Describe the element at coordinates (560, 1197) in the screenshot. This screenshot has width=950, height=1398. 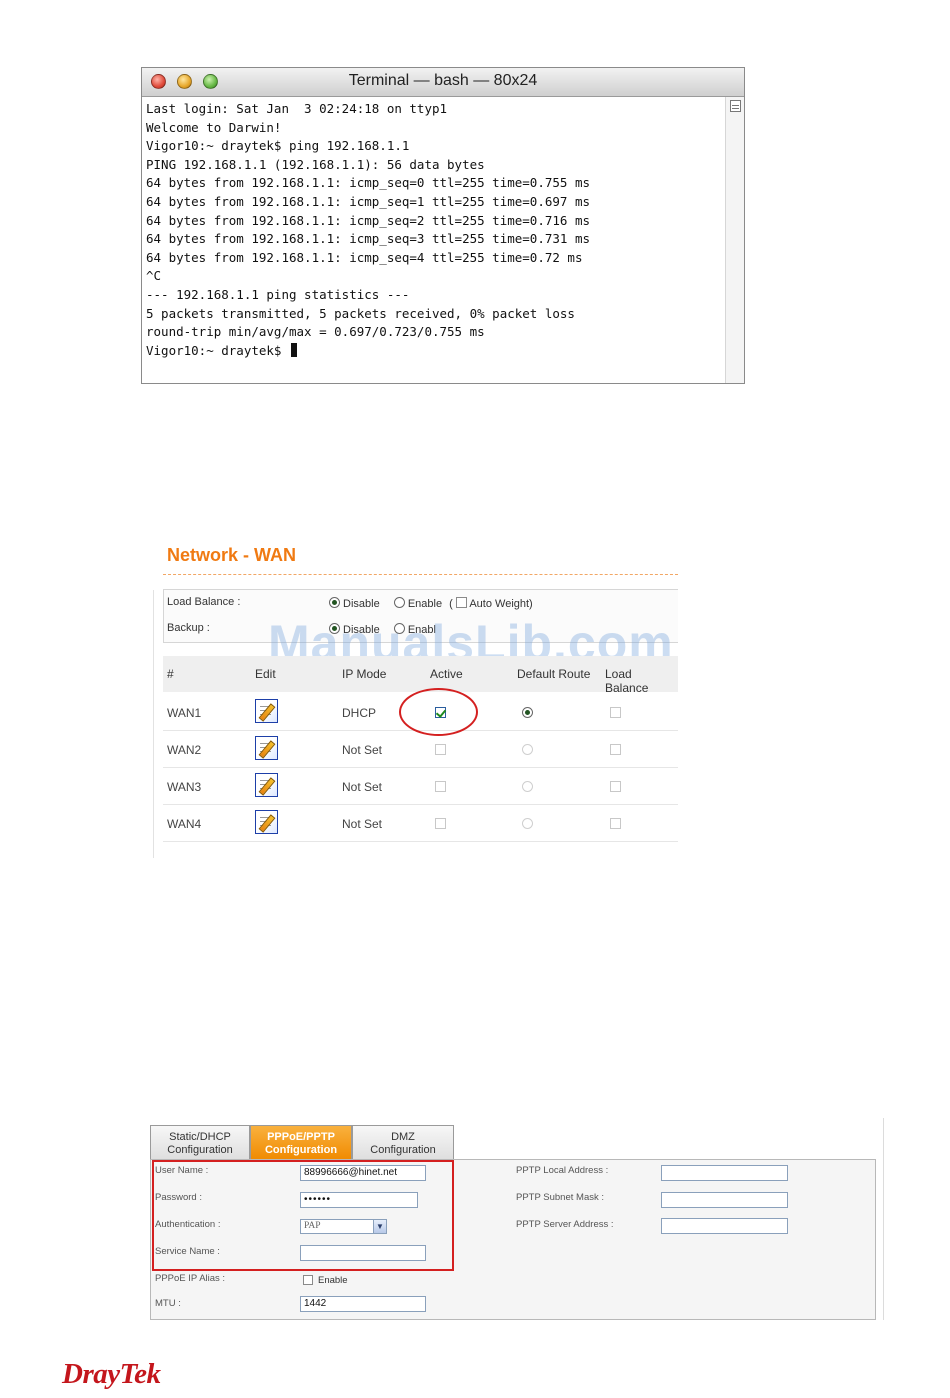
I see `pptp-subnet-mask-label: PPTP Subnet Mask :` at that location.